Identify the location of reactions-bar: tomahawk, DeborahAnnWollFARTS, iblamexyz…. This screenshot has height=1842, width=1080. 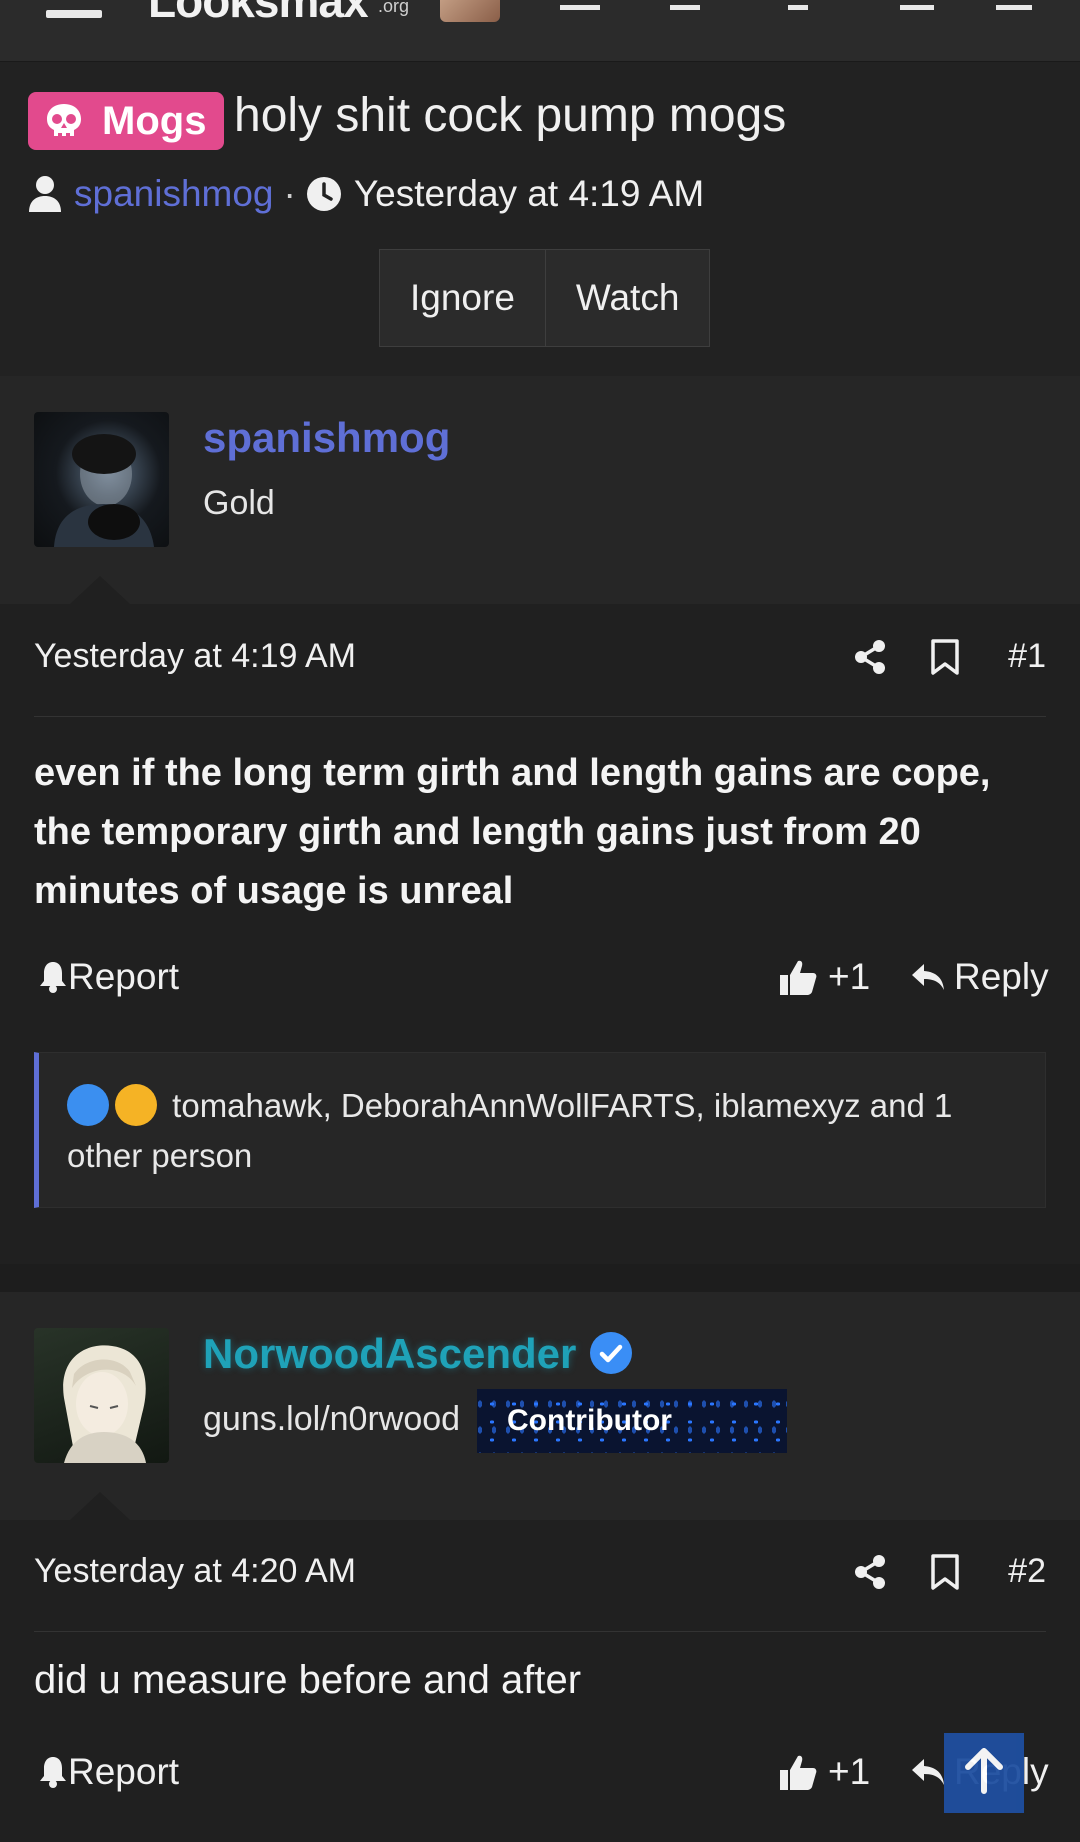
(540, 1130).